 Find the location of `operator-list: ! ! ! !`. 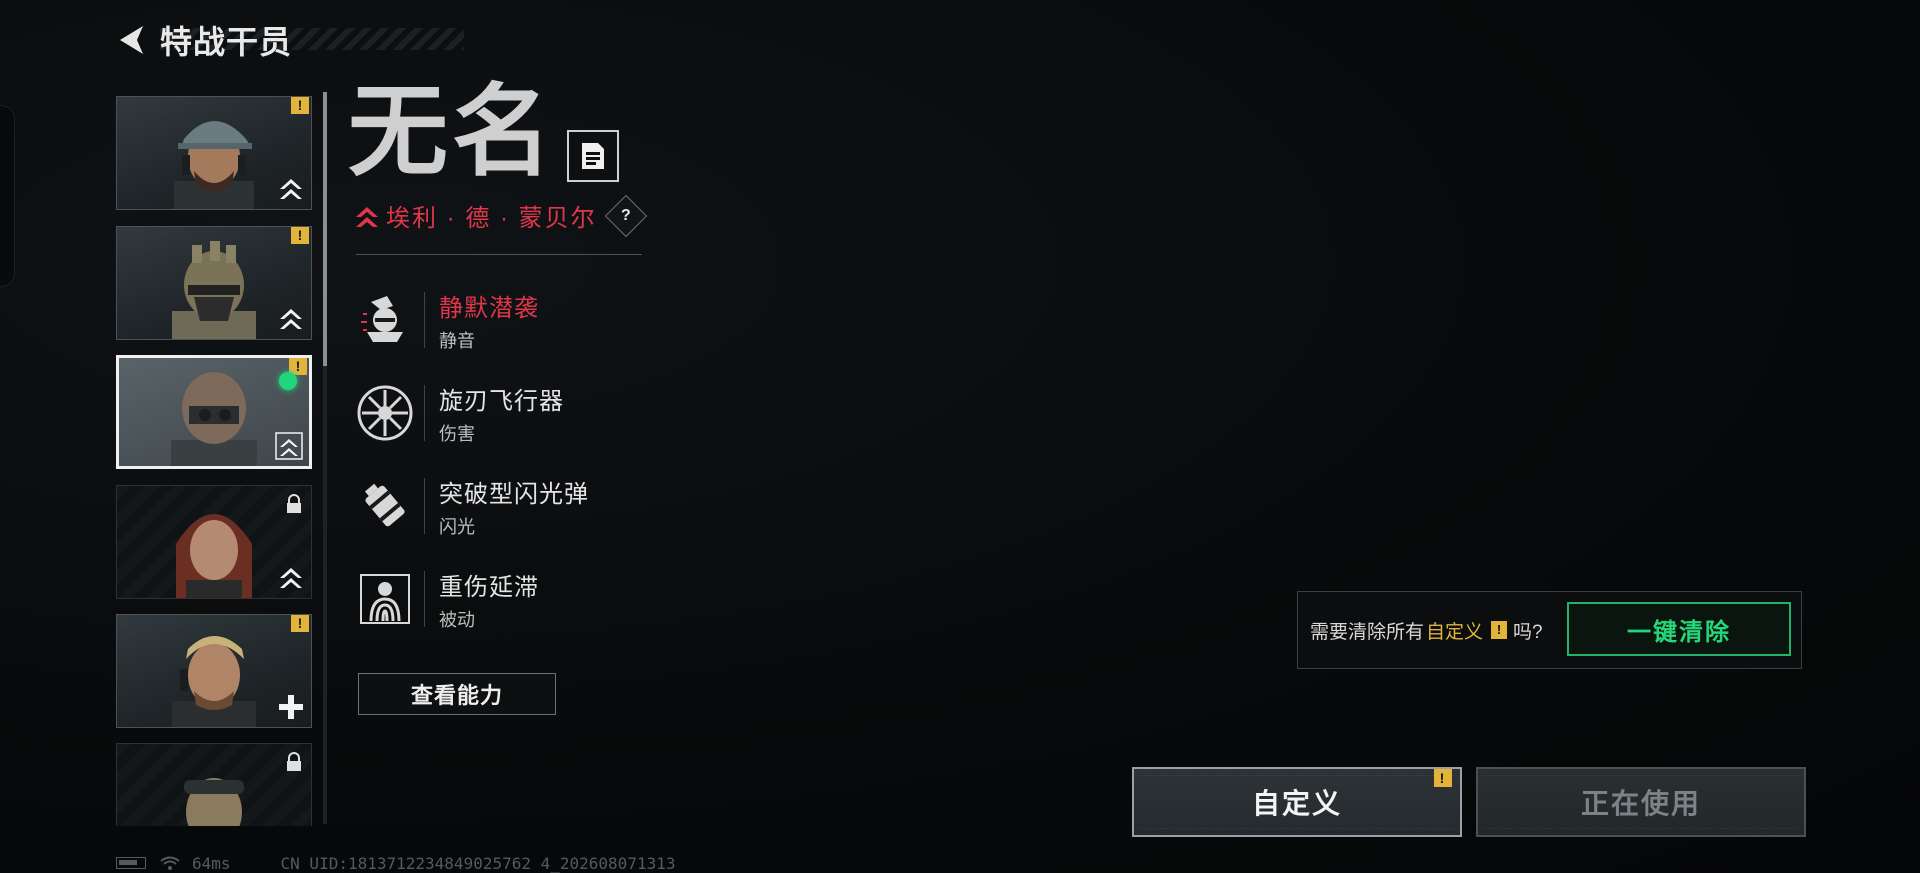

operator-list: ! ! ! ! is located at coordinates (217, 461).